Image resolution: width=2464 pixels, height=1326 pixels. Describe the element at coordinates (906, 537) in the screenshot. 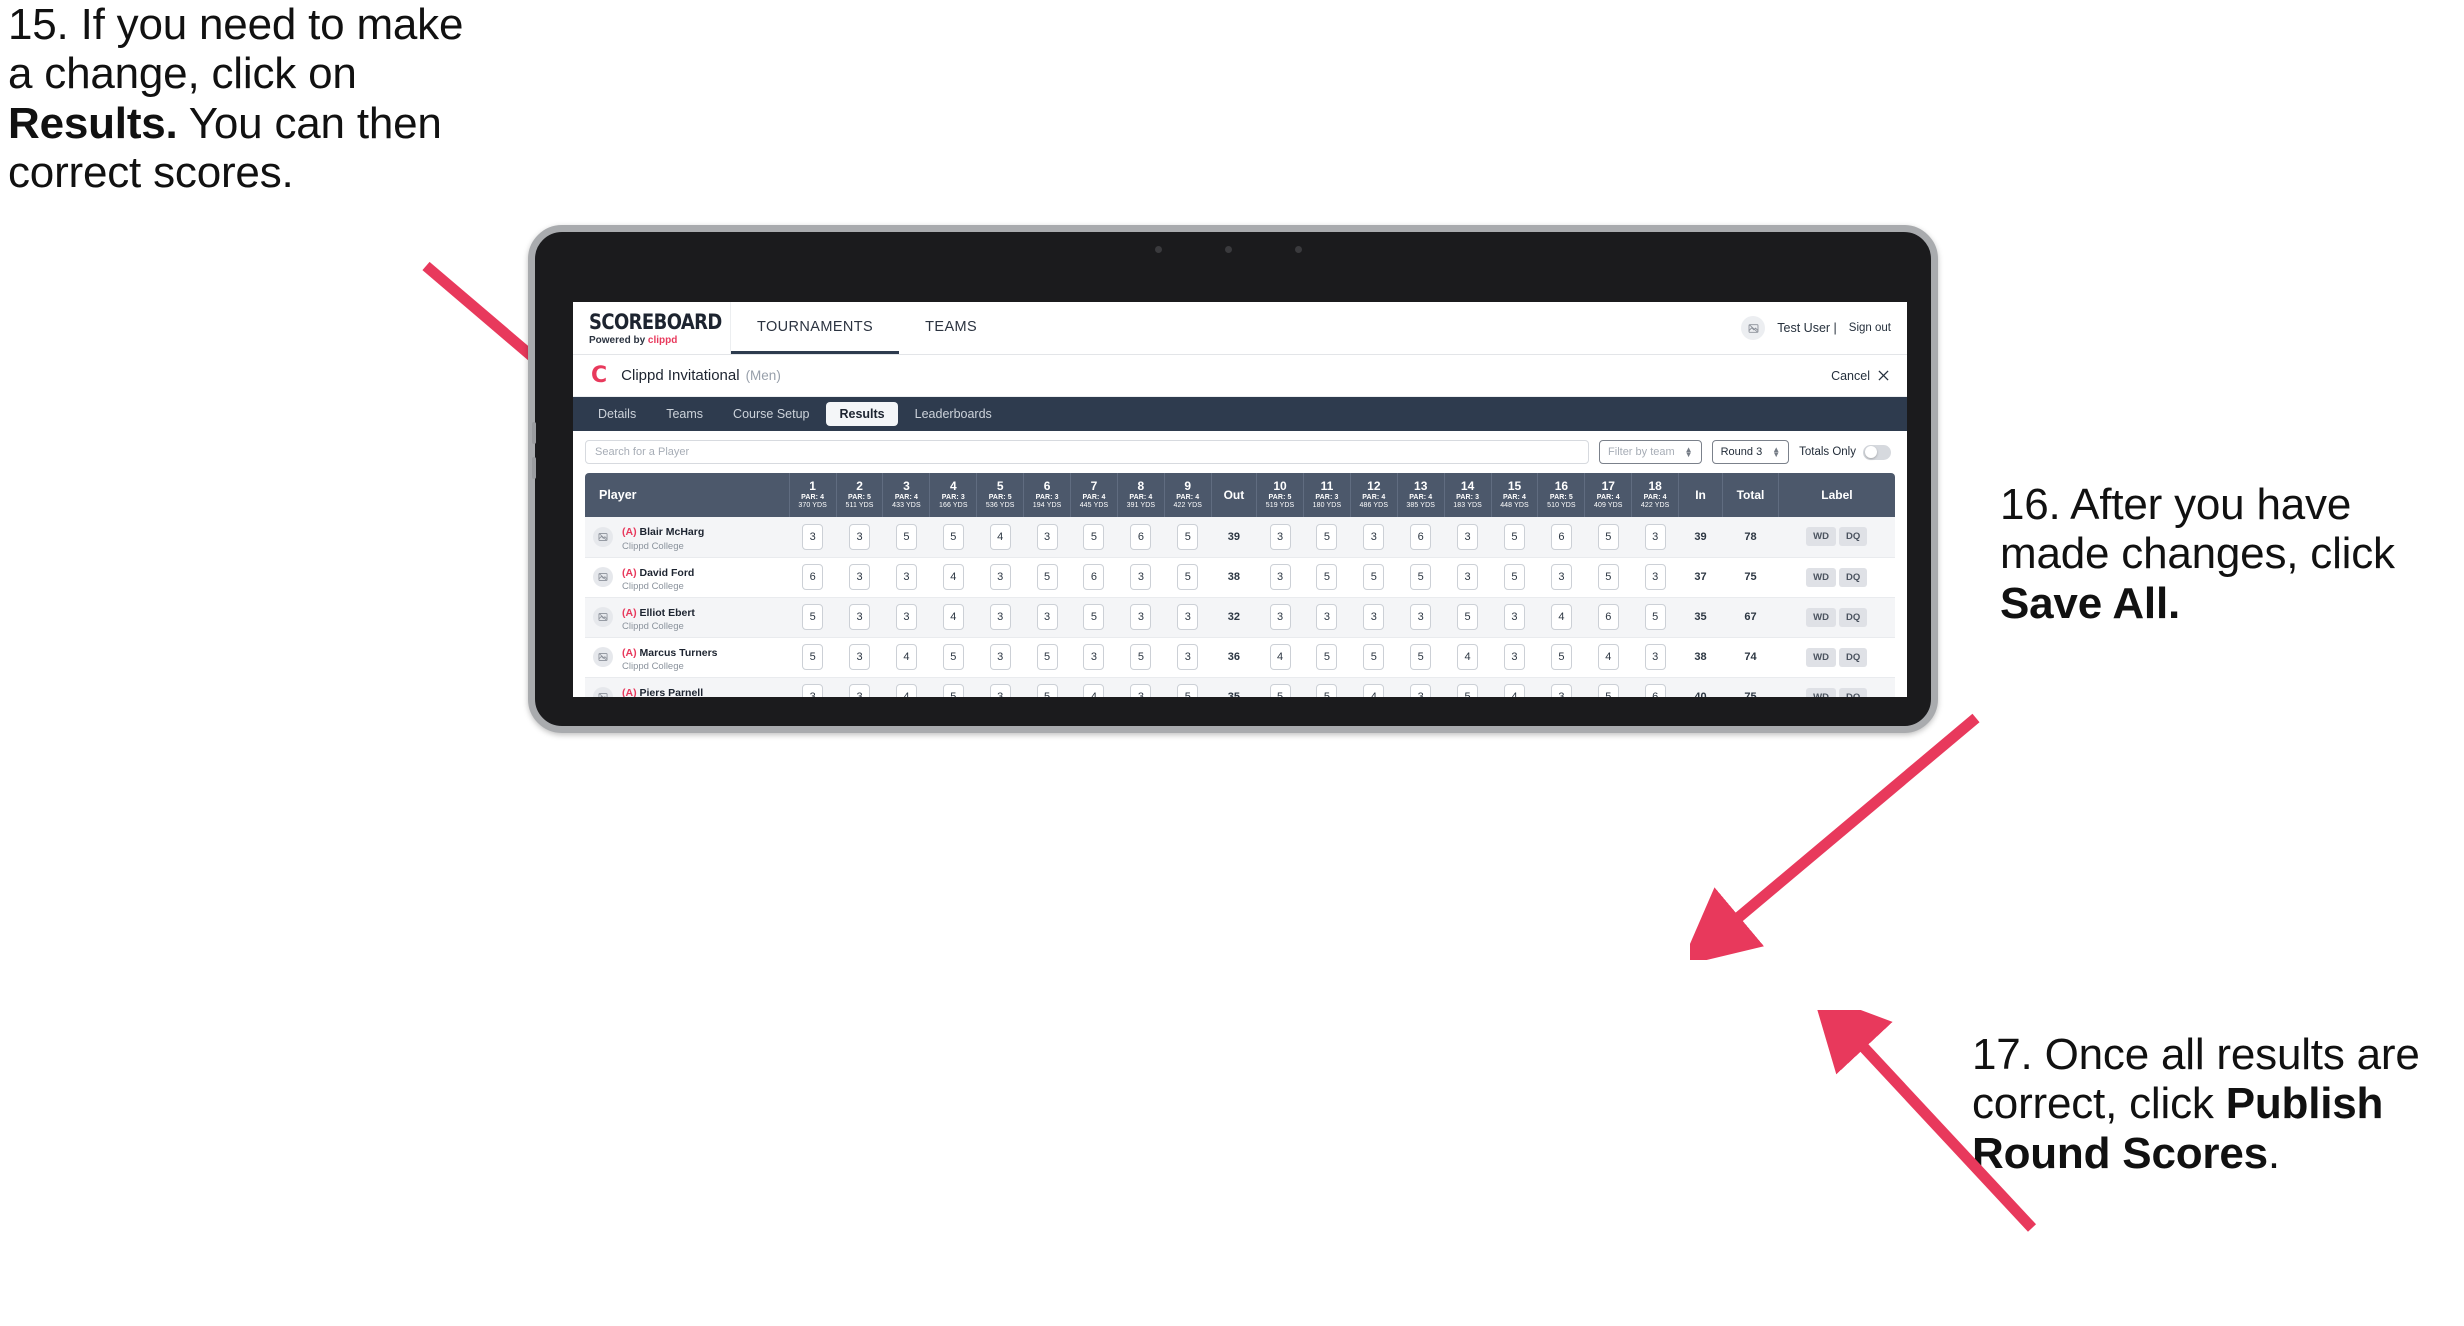

I see `score-cell-hole-3: 5` at that location.